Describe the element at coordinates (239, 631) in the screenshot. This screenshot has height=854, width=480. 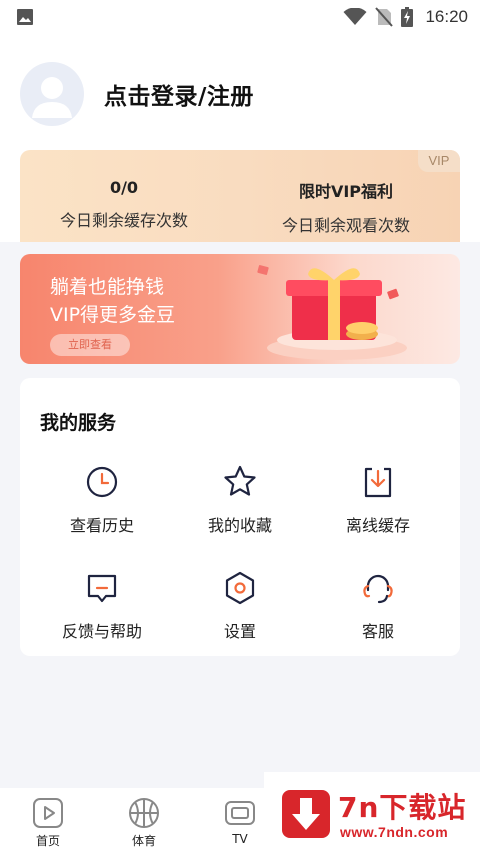
I see `service-label: 设置` at that location.